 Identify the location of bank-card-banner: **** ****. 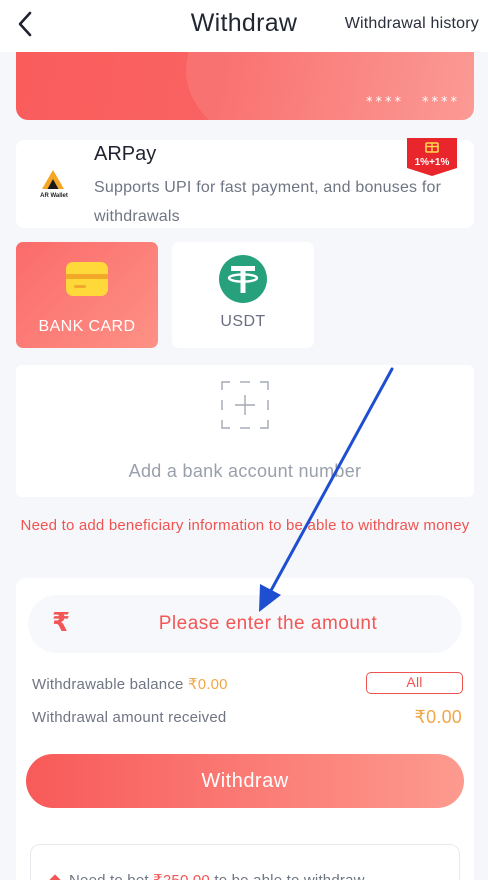
(245, 80).